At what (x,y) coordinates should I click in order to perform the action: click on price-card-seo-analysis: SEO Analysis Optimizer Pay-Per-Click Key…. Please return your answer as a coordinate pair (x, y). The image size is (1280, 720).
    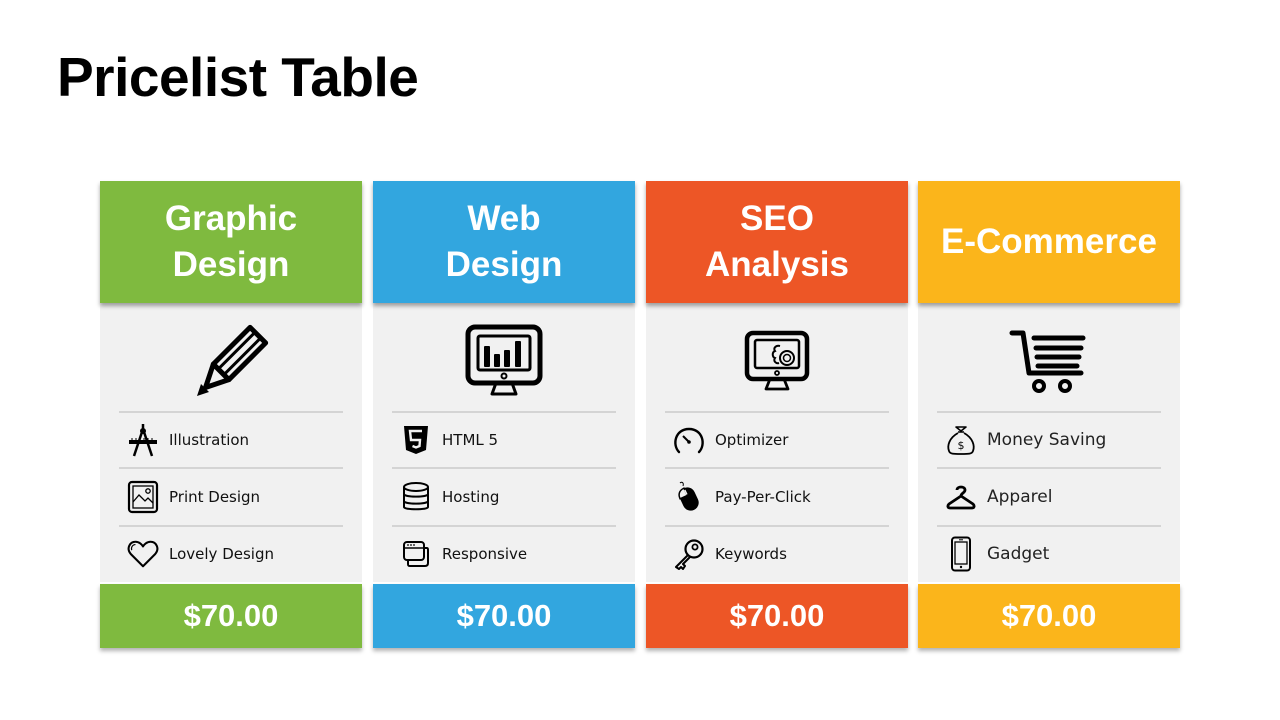
    Looking at the image, I should click on (777, 414).